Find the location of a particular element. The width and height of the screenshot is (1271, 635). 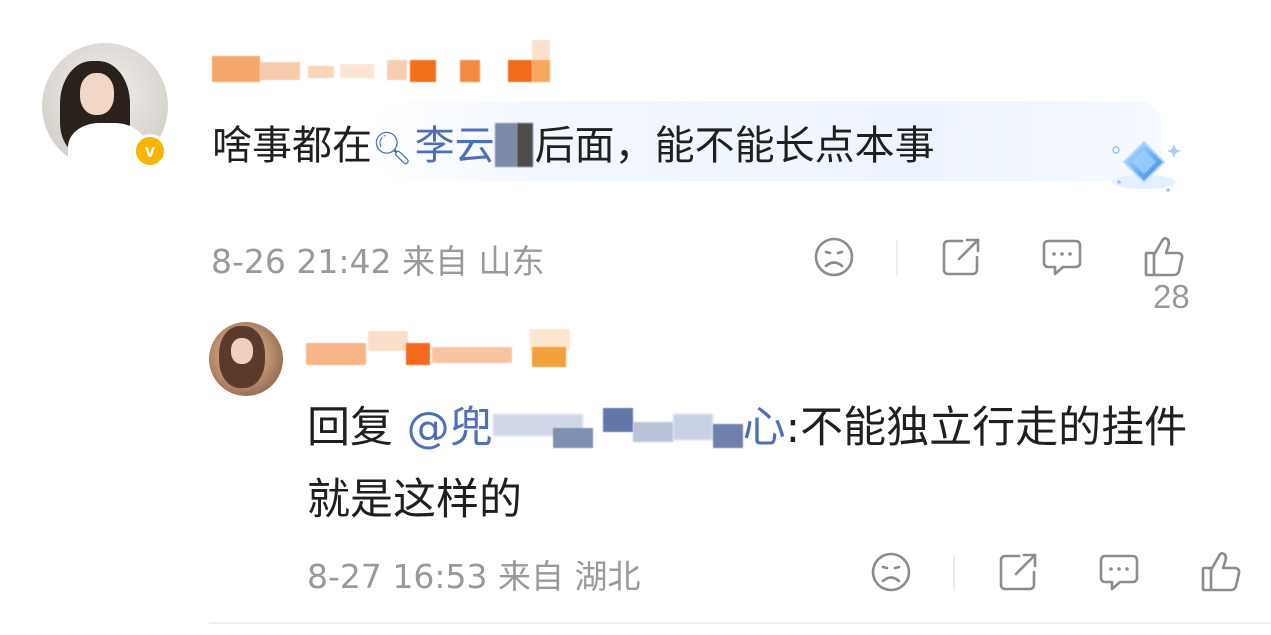

reply-text-line2: 就是这样的 is located at coordinates (414, 500).